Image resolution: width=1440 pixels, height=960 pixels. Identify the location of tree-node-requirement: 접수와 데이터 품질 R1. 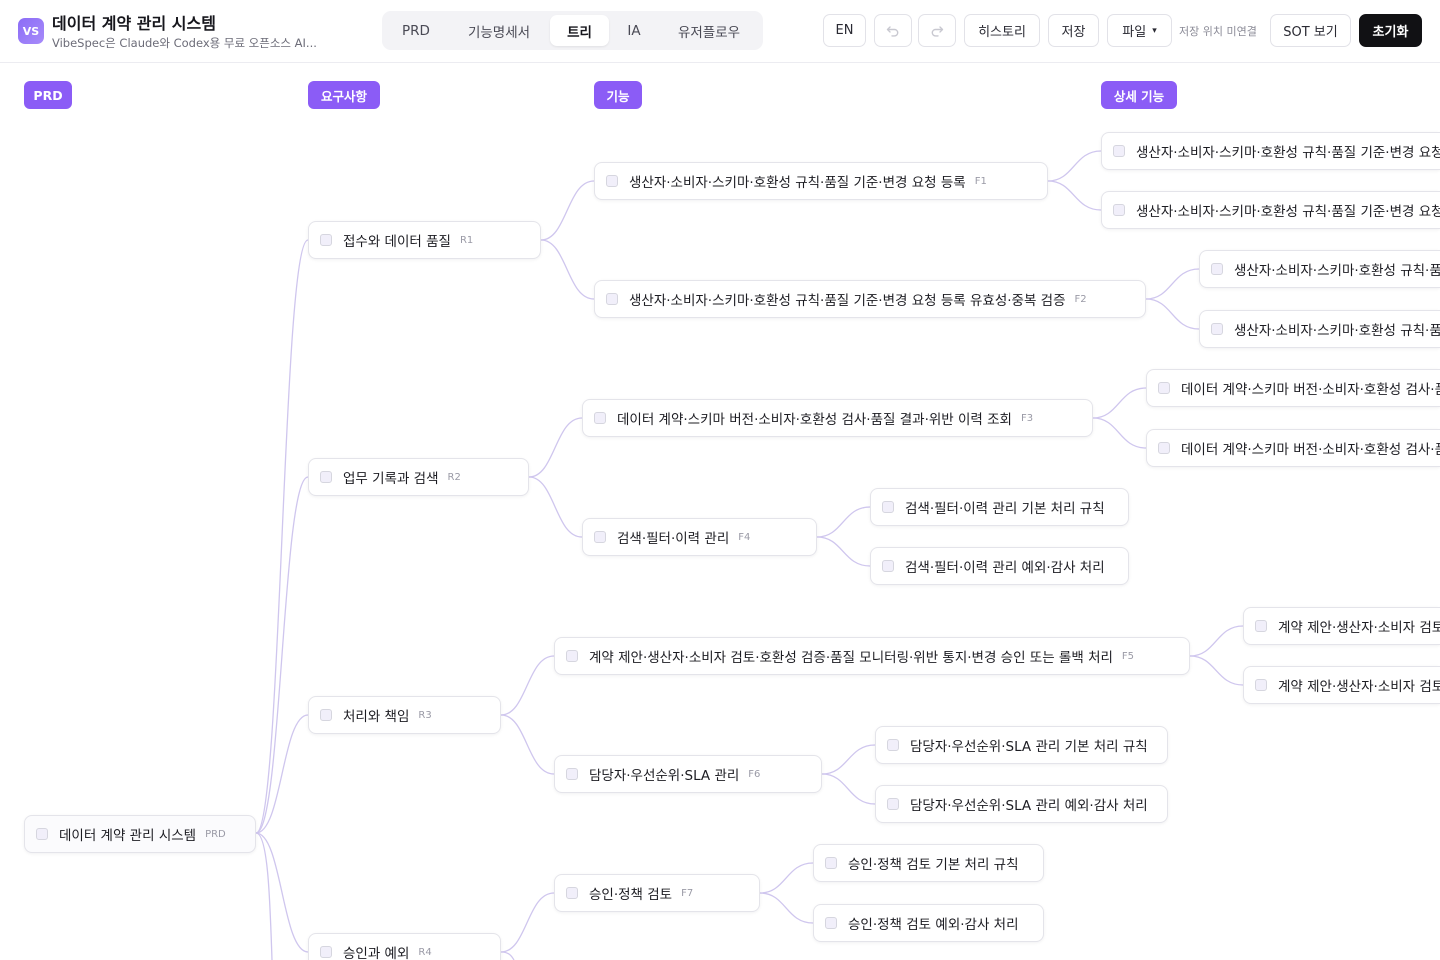
(424, 240).